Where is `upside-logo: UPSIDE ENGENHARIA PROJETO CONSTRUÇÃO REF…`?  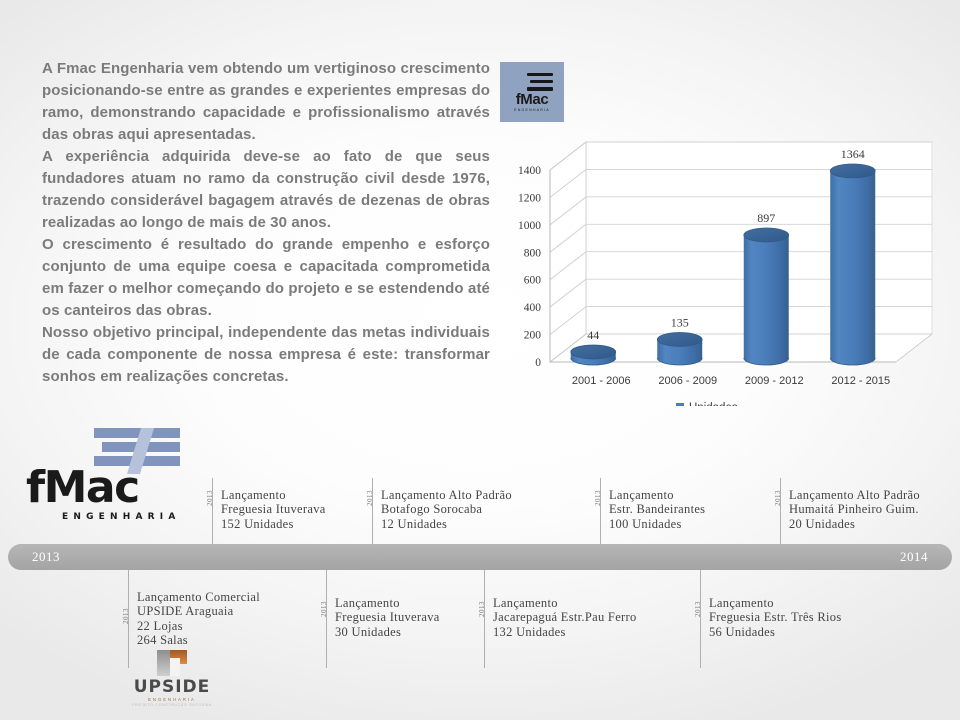
upside-logo: UPSIDE ENGENHARIA PROJETO CONSTRUÇÃO REF… is located at coordinates (172, 678).